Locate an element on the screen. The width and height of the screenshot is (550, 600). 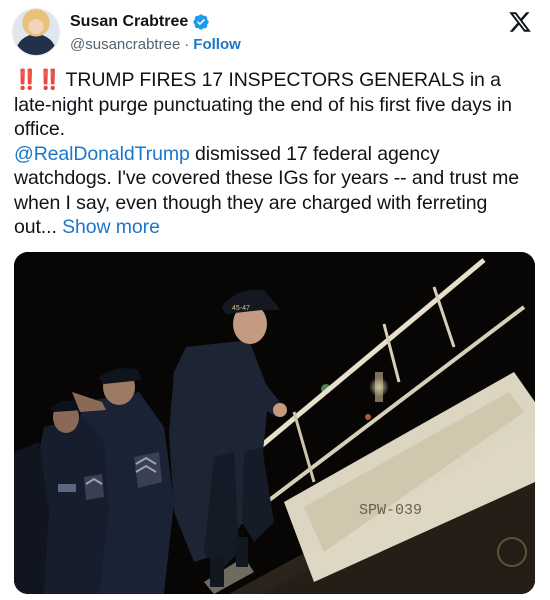
author-display-name: Susan Crabtree is located at coordinates (129, 22).